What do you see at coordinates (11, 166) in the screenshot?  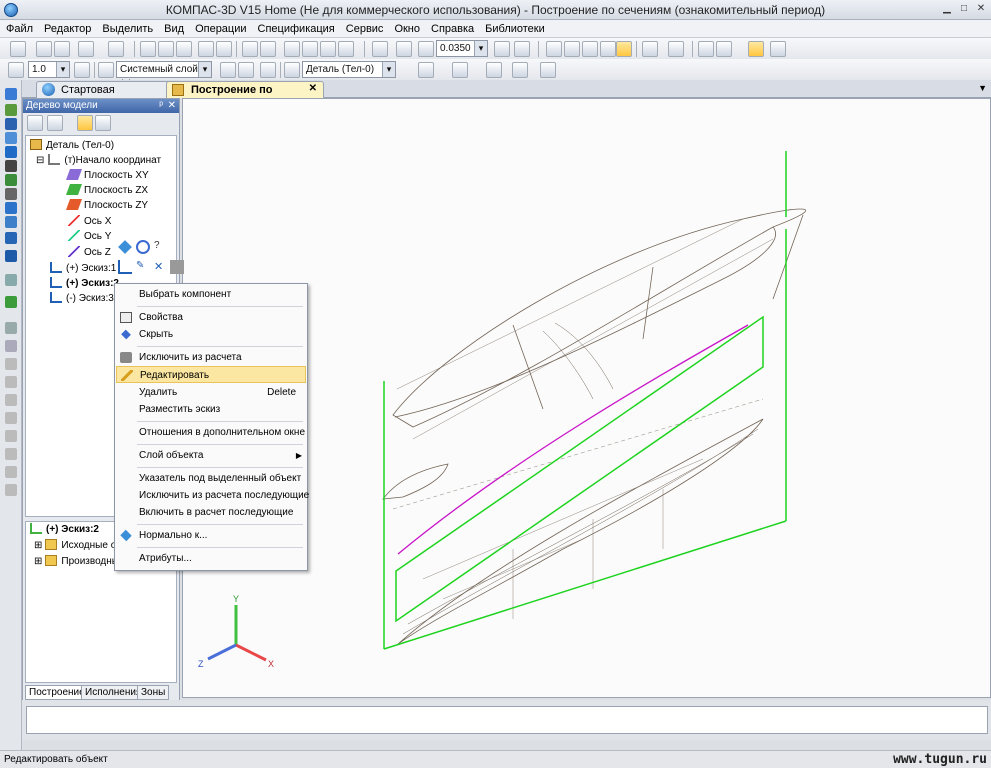 I see `measure-icon` at bounding box center [11, 166].